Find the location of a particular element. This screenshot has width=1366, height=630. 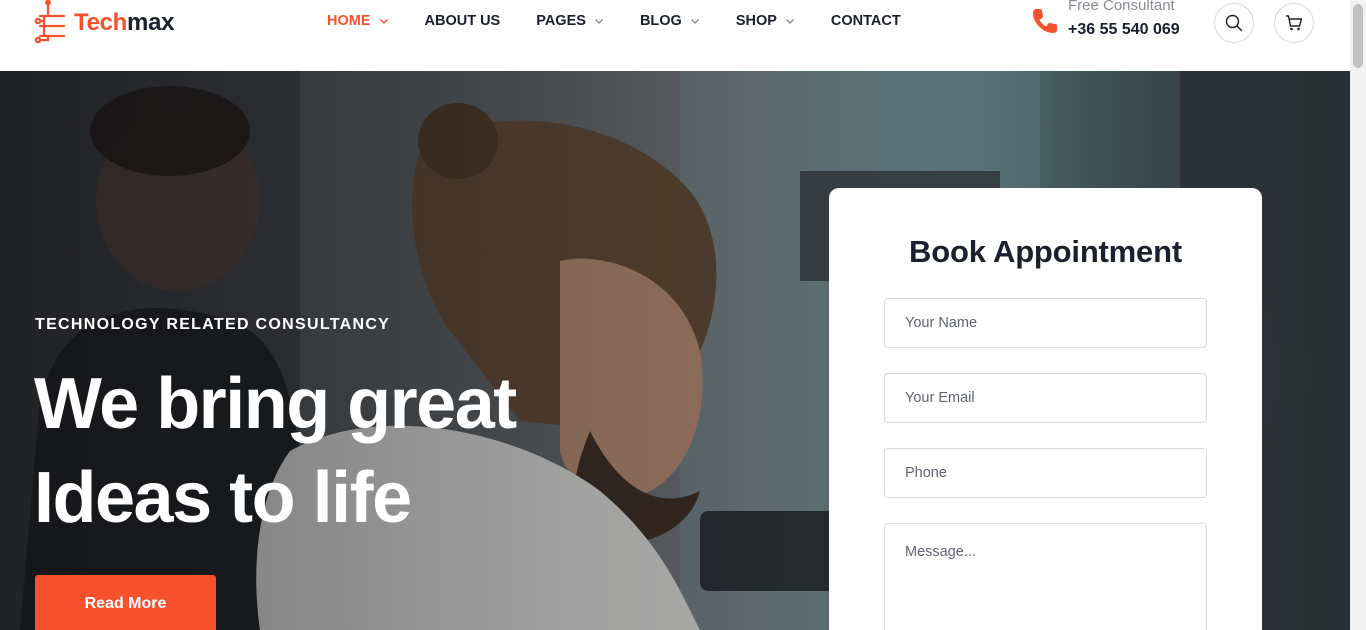

phone-field: Phone is located at coordinates (1045, 473).